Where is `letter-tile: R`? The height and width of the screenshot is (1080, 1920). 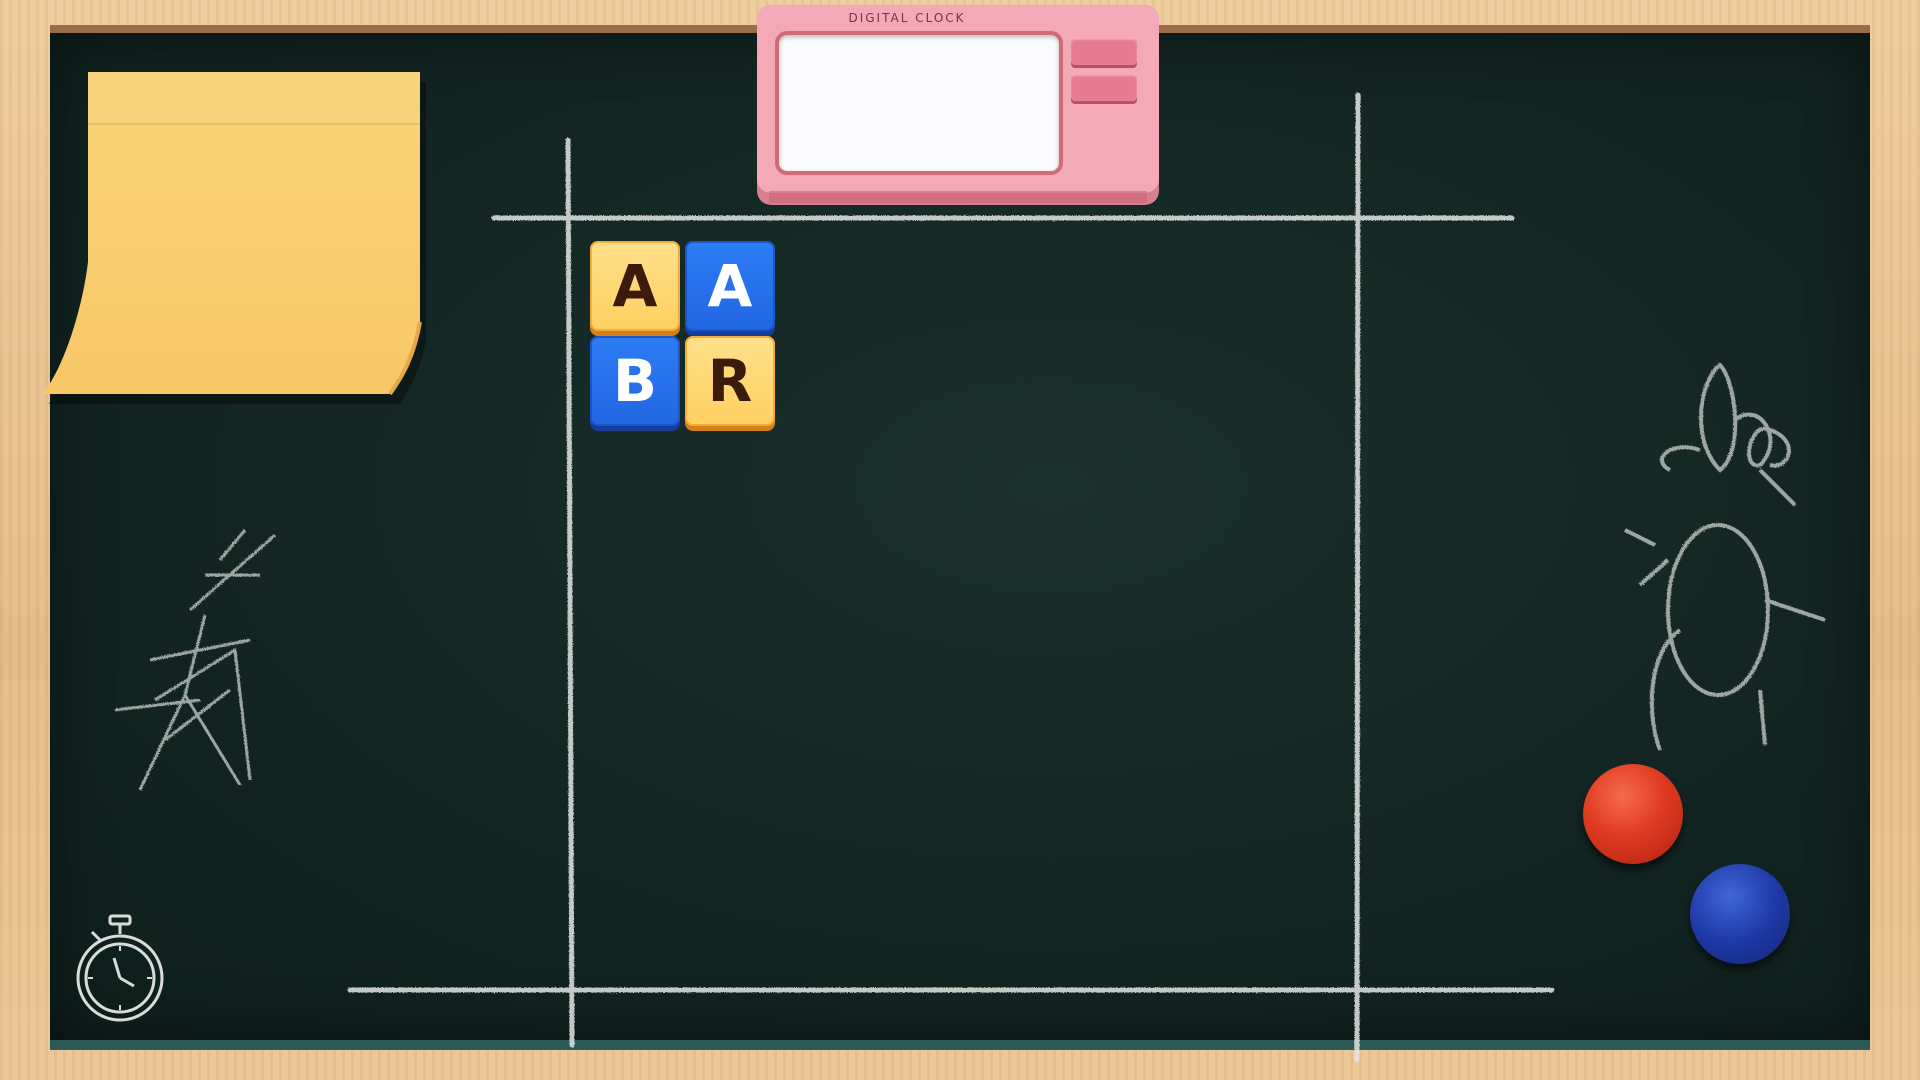
letter-tile: R is located at coordinates (730, 381).